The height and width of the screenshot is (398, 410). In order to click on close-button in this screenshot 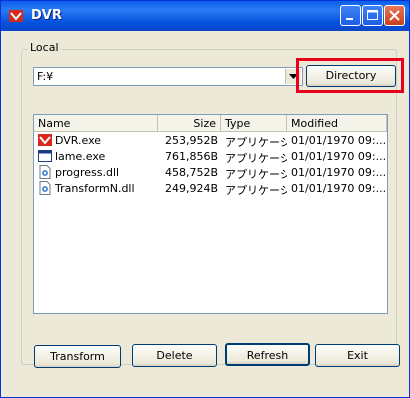, I will do `click(394, 15)`.